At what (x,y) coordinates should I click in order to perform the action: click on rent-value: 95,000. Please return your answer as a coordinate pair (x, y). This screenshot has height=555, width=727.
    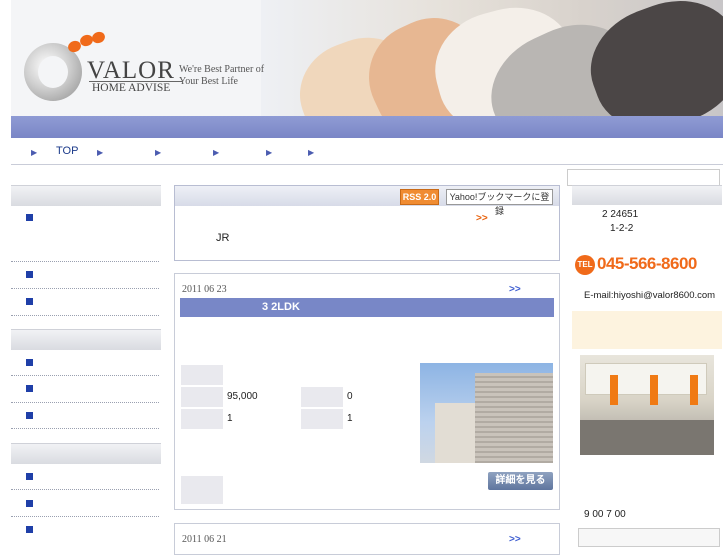
    Looking at the image, I should click on (242, 396).